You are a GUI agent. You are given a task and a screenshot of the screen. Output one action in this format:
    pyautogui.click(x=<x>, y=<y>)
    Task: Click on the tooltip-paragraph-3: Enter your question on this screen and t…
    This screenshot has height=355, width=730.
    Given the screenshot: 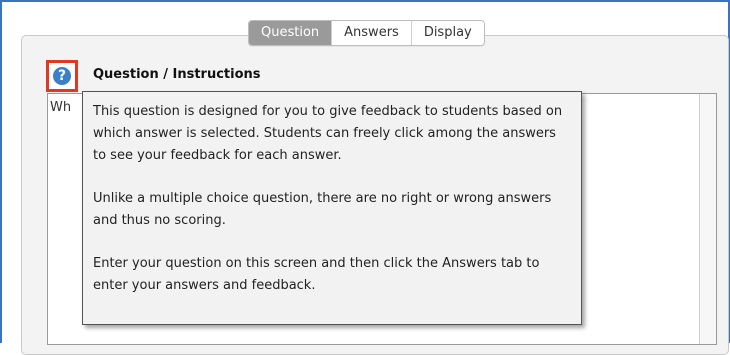 What is the action you would take?
    pyautogui.click(x=316, y=274)
    